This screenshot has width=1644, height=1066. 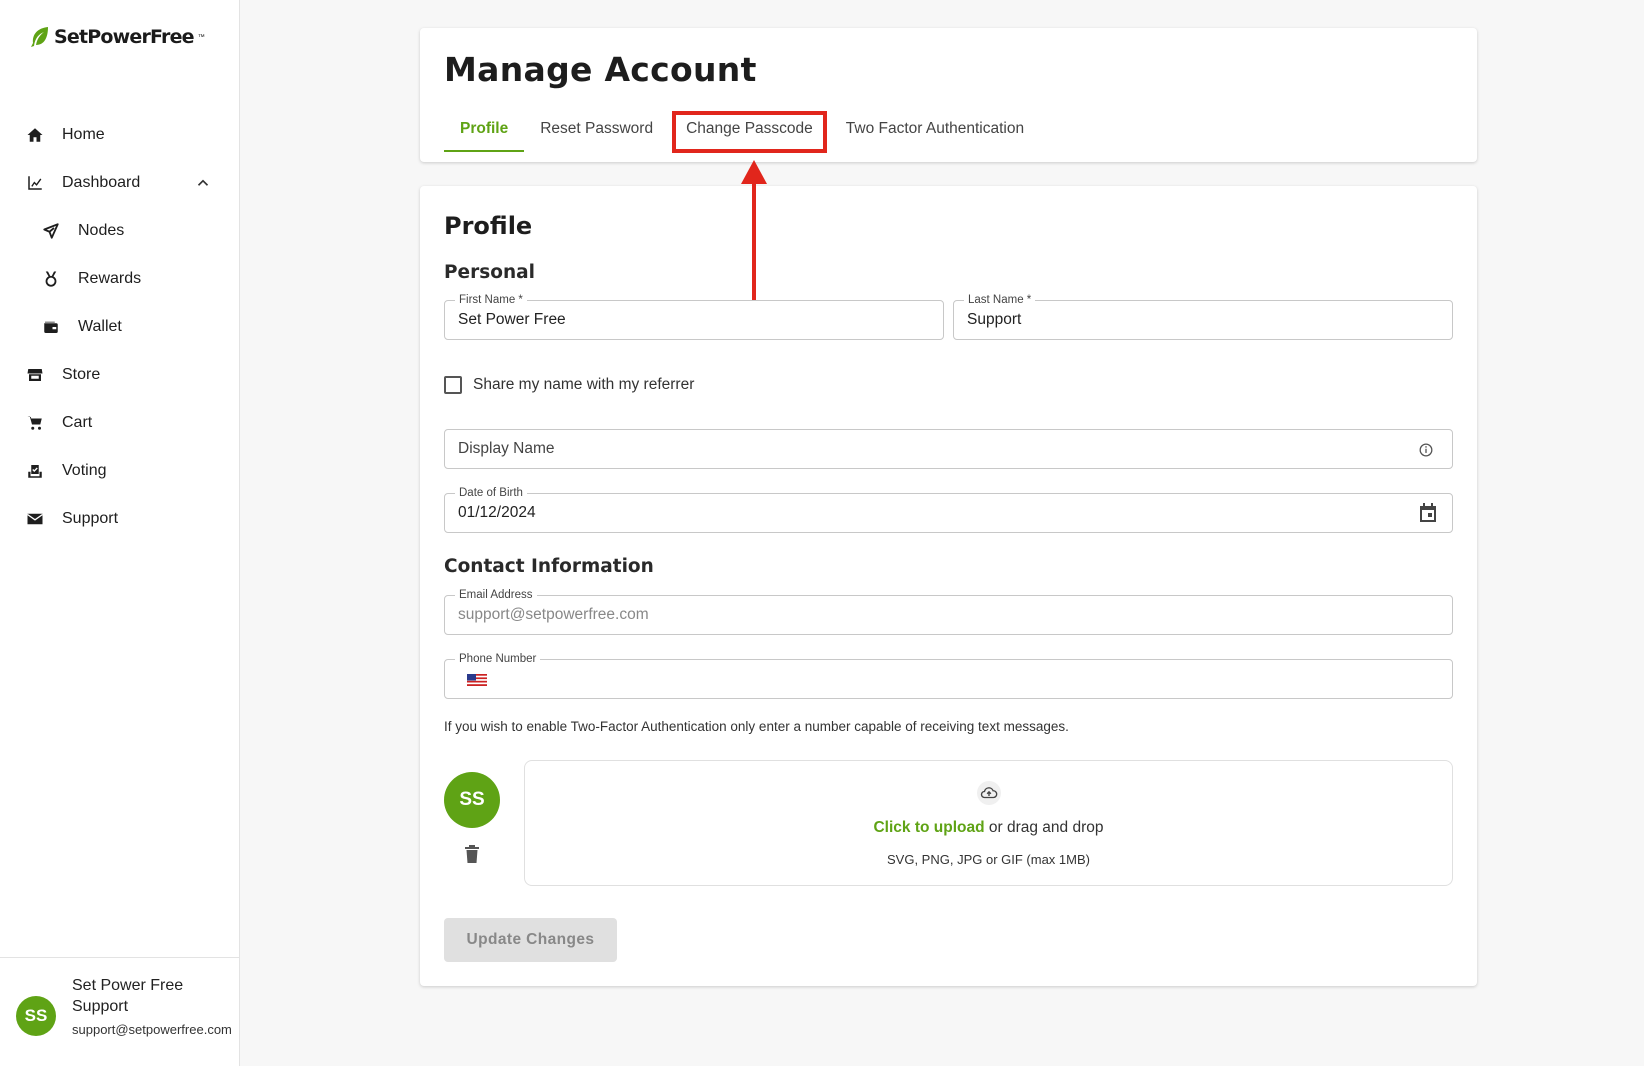 I want to click on personal-heading: Personal, so click(x=489, y=272).